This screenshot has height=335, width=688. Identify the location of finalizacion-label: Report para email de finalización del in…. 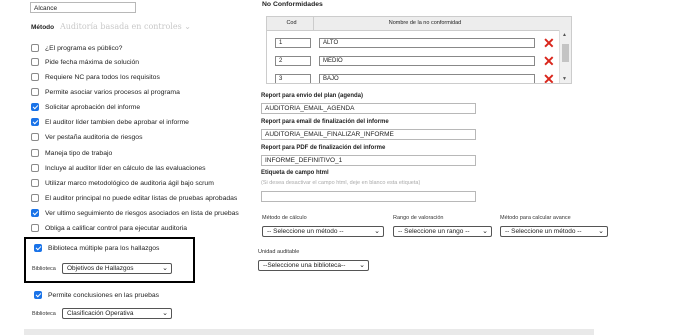
(325, 122).